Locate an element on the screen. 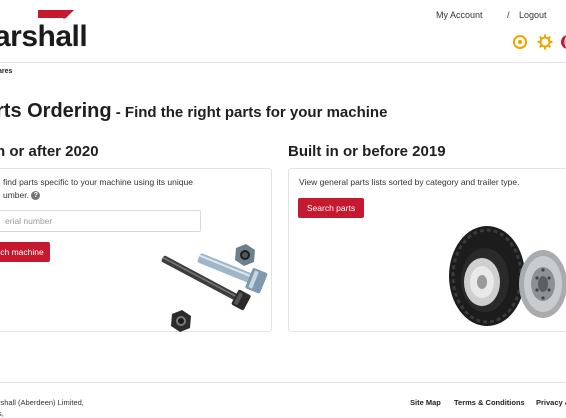  left-description-line2-text: umber. is located at coordinates (16, 195).